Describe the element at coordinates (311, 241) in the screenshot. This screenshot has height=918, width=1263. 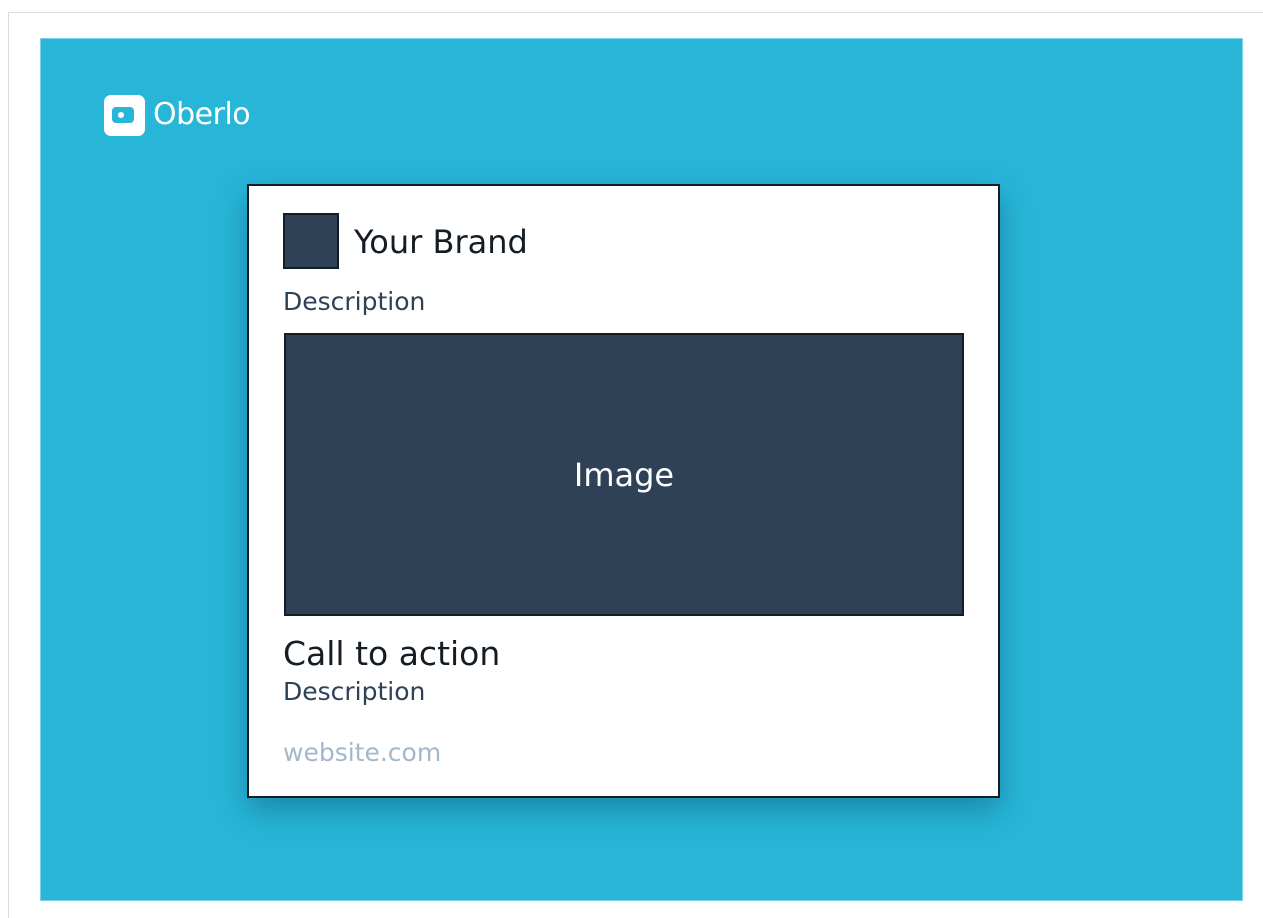
I see `brand-logo-placeholder` at that location.